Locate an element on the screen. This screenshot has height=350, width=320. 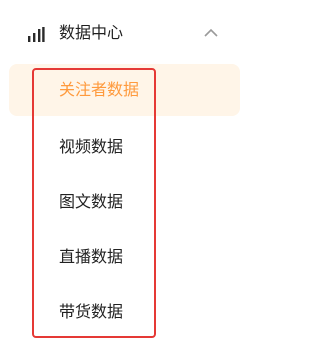
menu-item-image-text-data: 图文数据 is located at coordinates (128, 202).